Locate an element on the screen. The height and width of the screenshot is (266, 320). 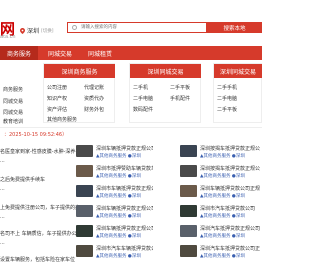
sidebar-item-business: 商务服务 is located at coordinates (13, 89).